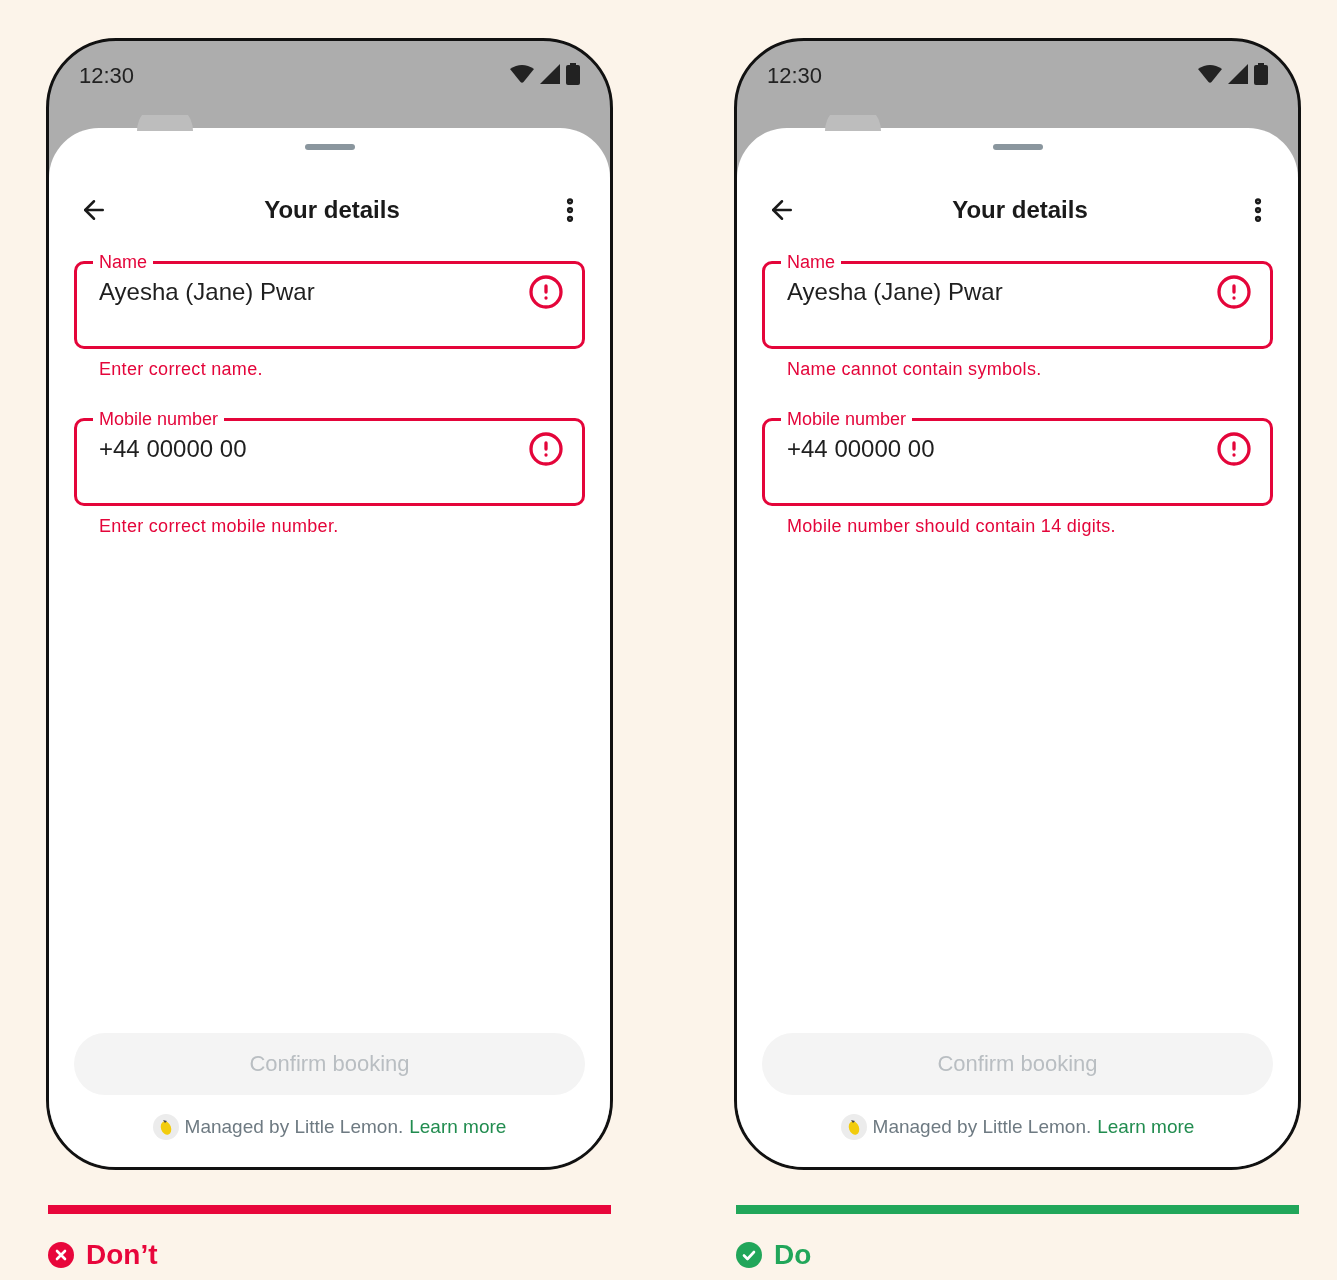 This screenshot has width=1337, height=1280. Describe the element at coordinates (793, 1255) in the screenshot. I see `verdict-label: Do` at that location.